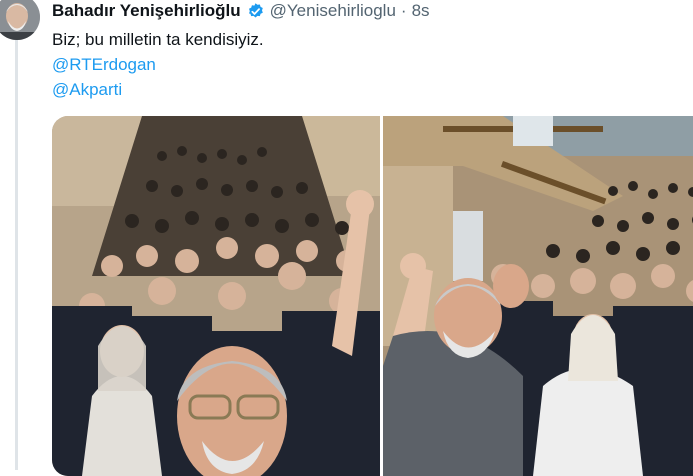 The image size is (693, 476). Describe the element at coordinates (16, 255) in the screenshot. I see `thread-line` at that location.